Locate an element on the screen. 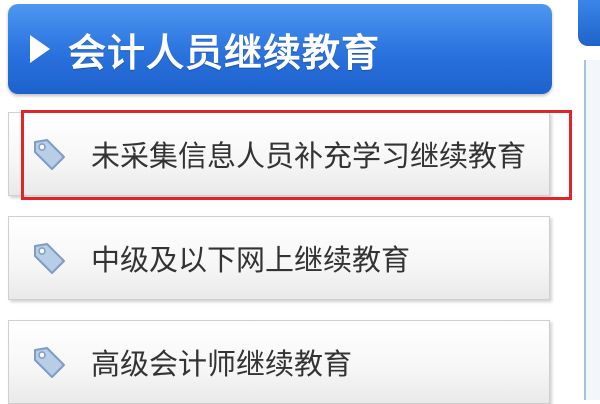  right-panel-body is located at coordinates (592, 230).